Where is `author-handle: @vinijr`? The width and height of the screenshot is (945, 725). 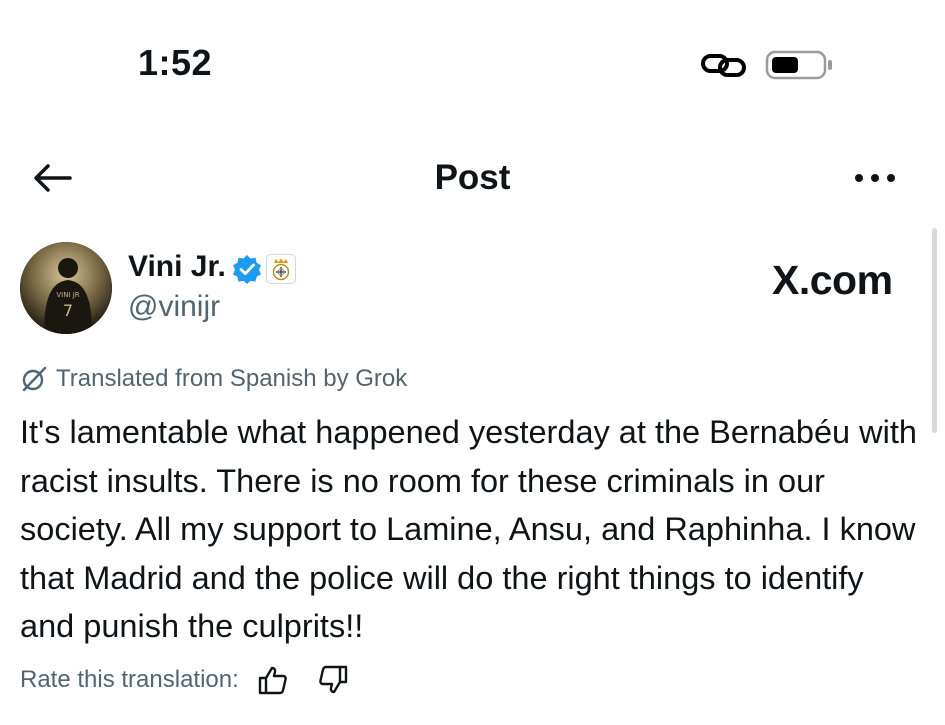
author-handle: @vinijr is located at coordinates (174, 307).